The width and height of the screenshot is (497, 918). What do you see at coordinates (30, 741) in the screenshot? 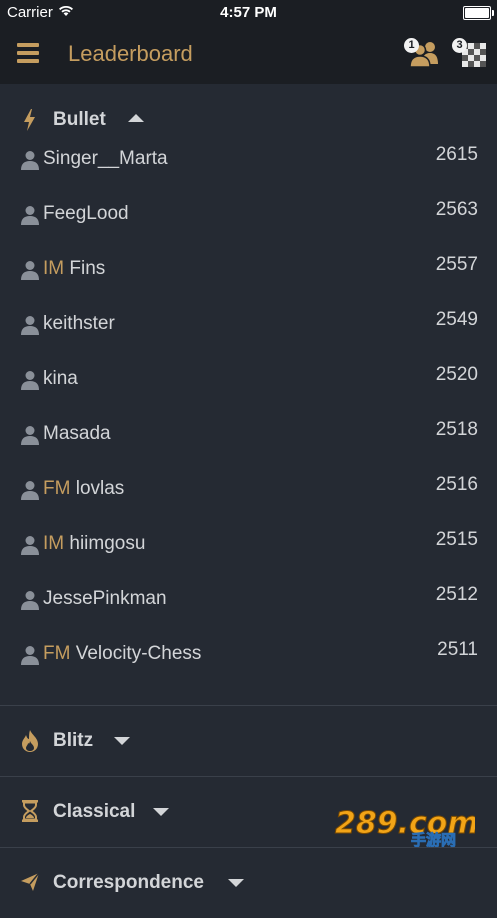
I see `flame-icon` at bounding box center [30, 741].